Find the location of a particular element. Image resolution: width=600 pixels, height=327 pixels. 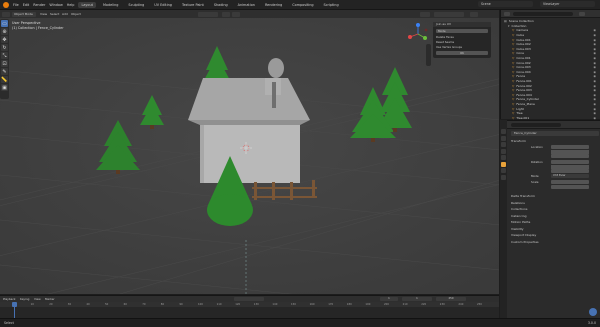

operator-title: Join as UV is located at coordinates (462, 24).